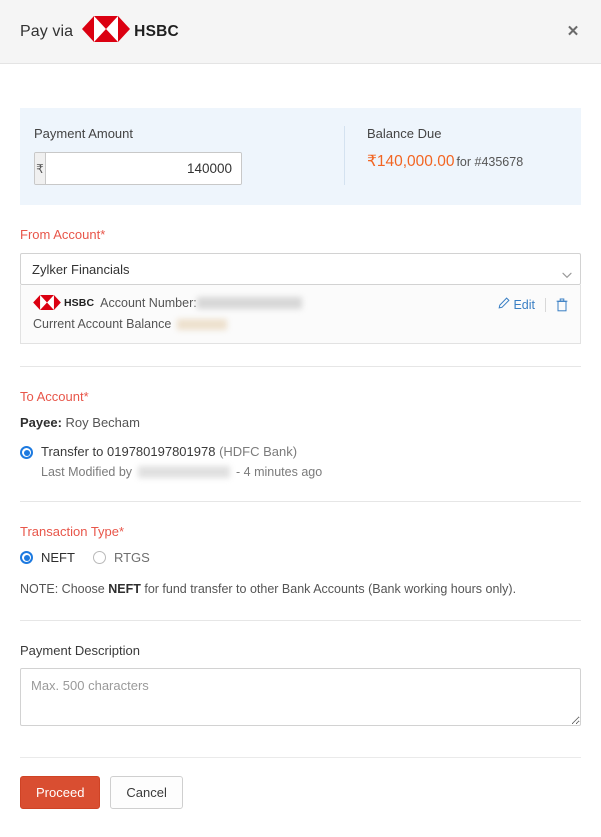  I want to click on balance-due-reference: for #435678, so click(490, 162).